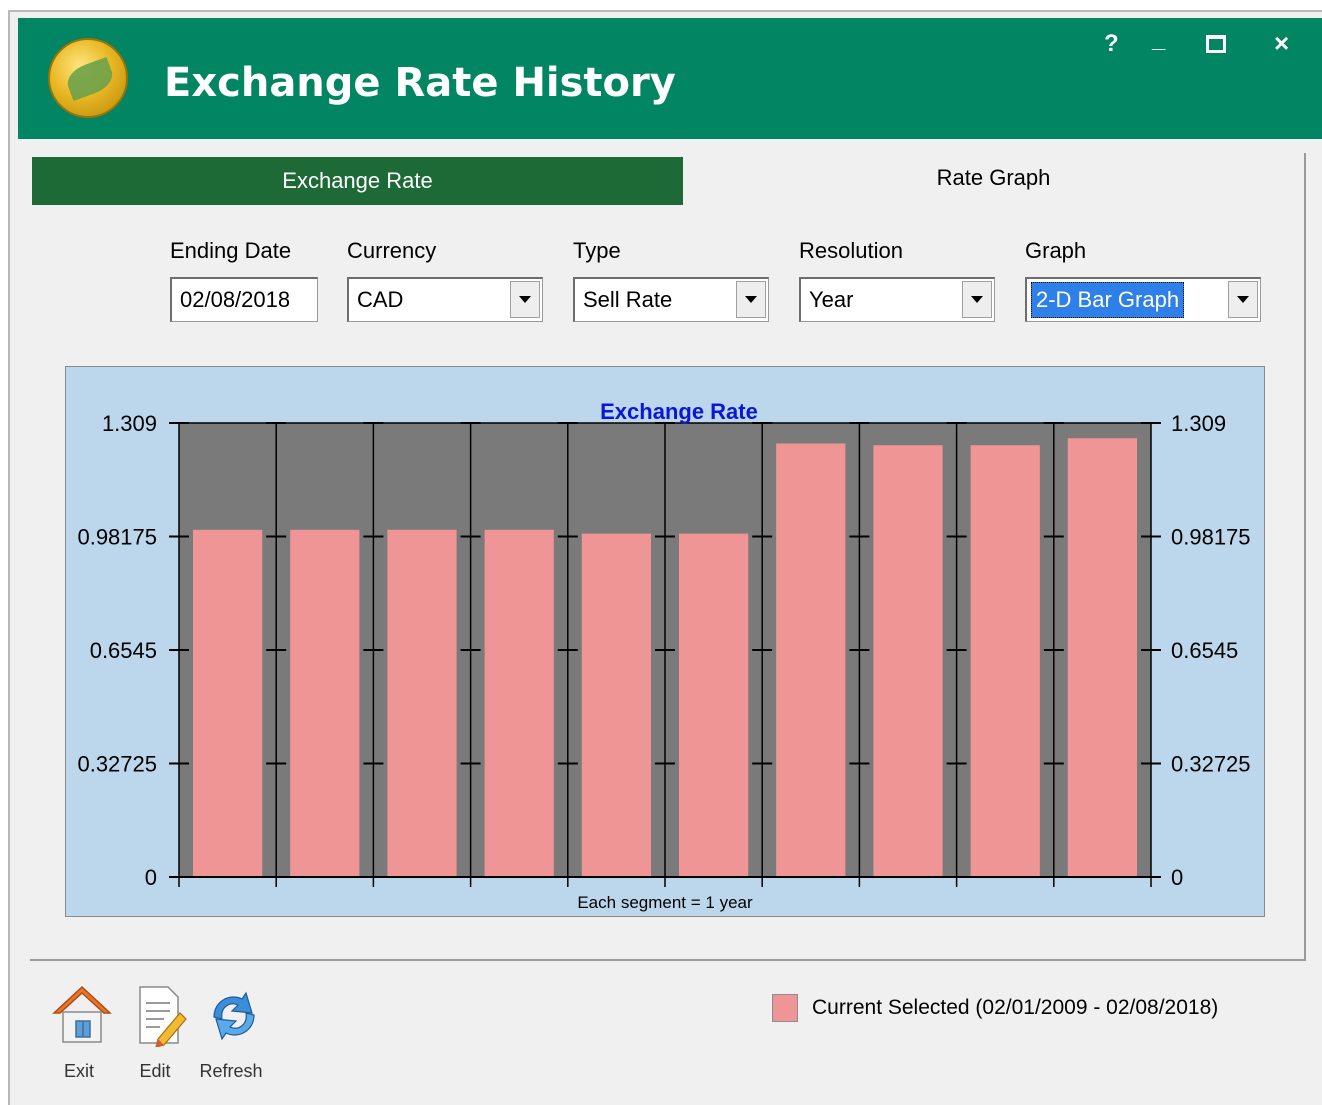  Describe the element at coordinates (1177, 877) in the screenshot. I see `y-tick-label-right: 0` at that location.